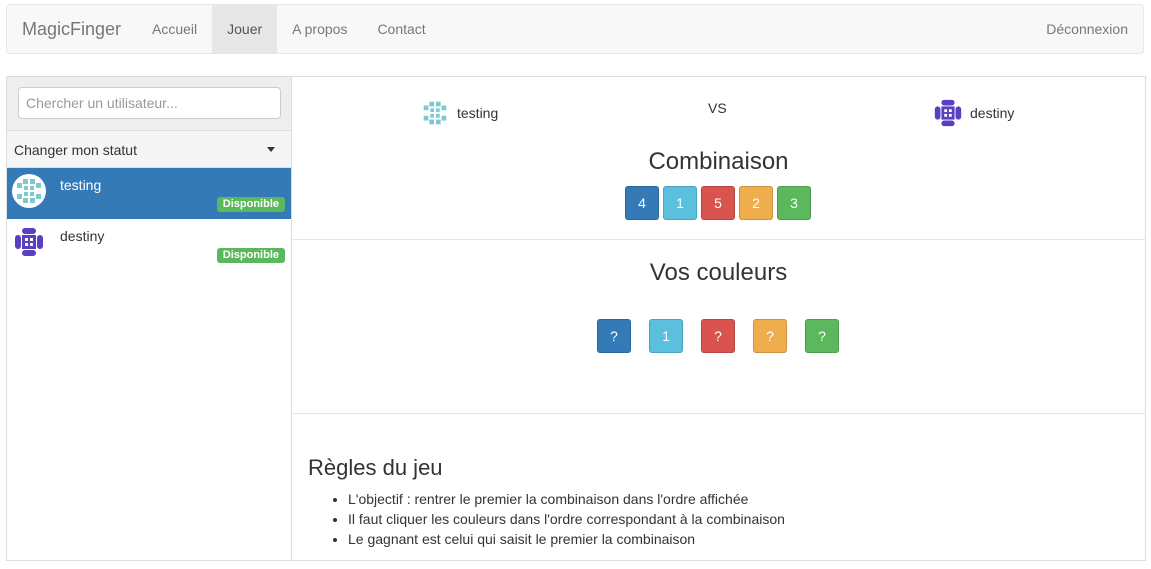 The width and height of the screenshot is (1151, 569). What do you see at coordinates (71, 29) in the screenshot?
I see `brand-logo: MagicFinger` at bounding box center [71, 29].